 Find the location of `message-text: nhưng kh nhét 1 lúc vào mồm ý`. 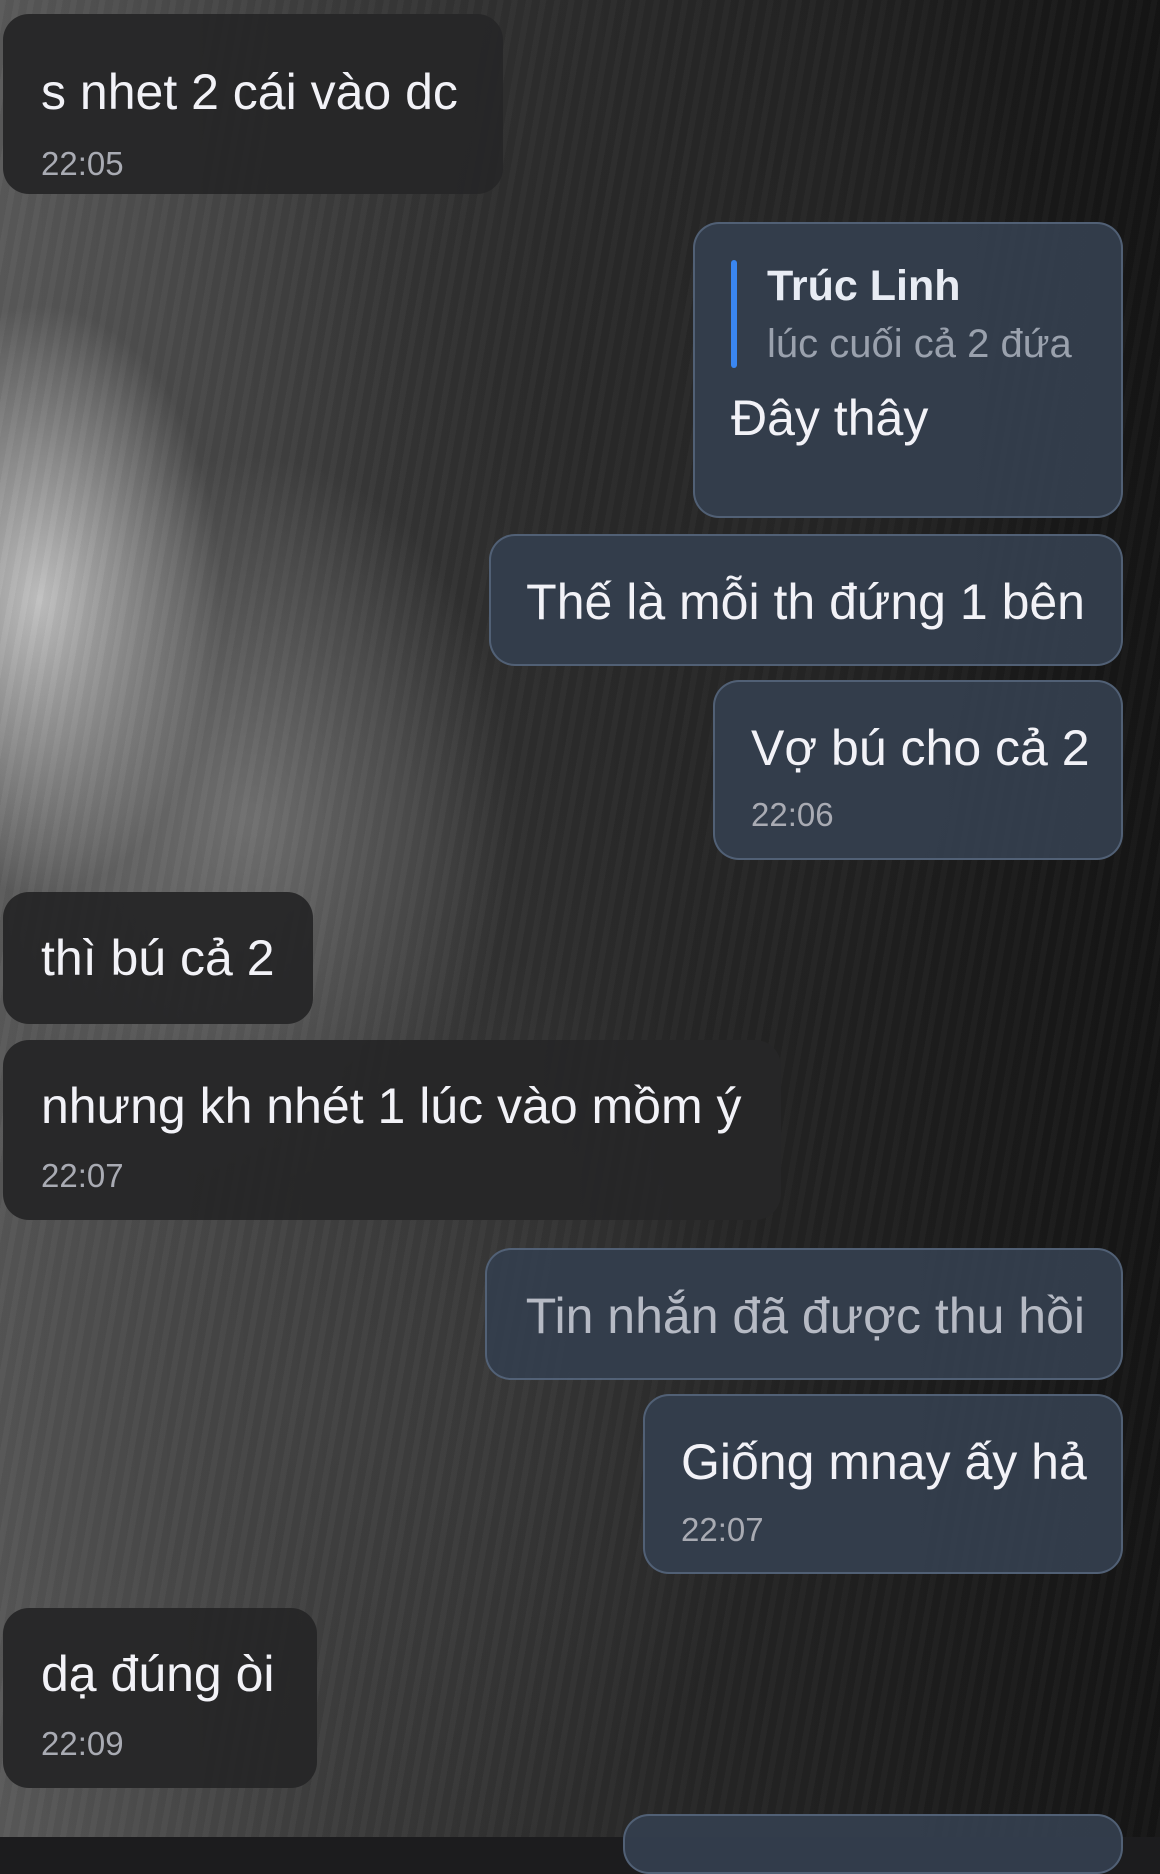

message-text: nhưng kh nhét 1 lúc vào mồm ý is located at coordinates (391, 1106).